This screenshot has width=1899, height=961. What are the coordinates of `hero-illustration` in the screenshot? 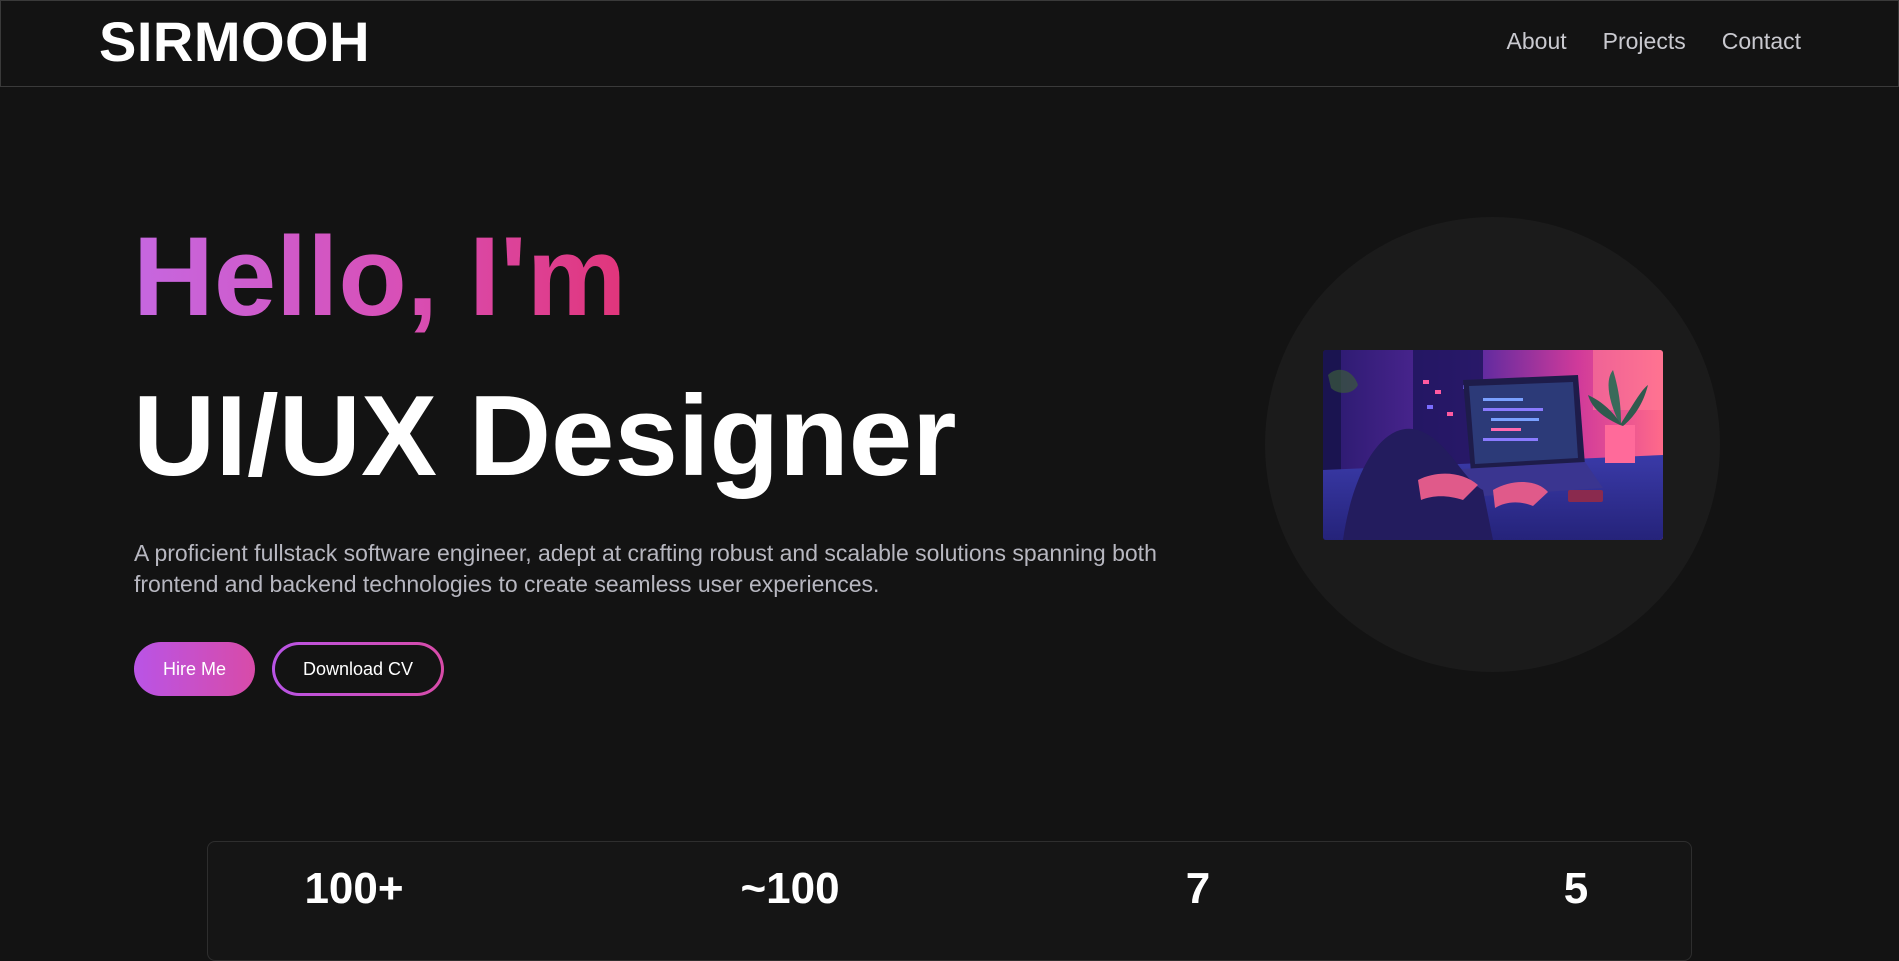 It's located at (1493, 445).